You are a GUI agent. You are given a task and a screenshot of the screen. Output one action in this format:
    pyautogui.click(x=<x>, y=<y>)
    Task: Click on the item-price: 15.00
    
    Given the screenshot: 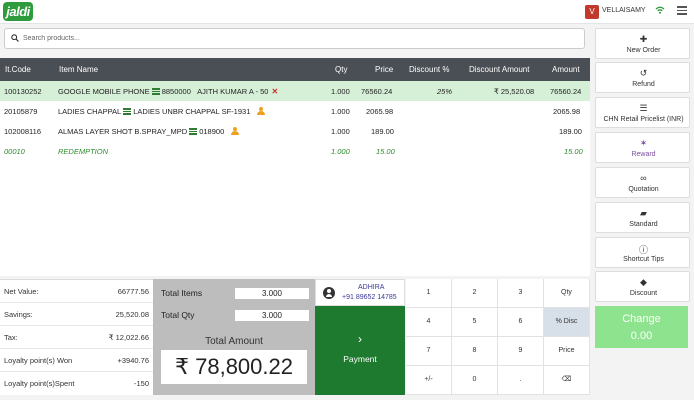 What is the action you would take?
    pyautogui.click(x=385, y=151)
    